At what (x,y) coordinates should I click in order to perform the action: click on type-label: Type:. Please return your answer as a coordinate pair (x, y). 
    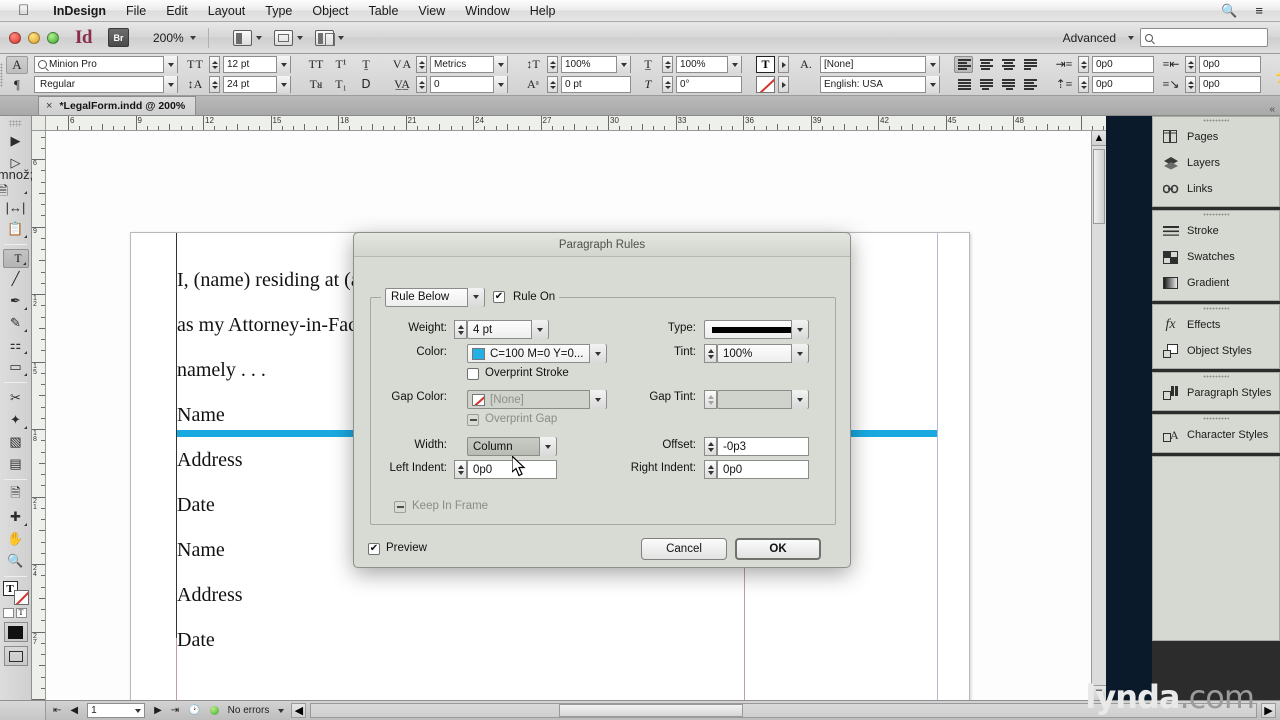
    Looking at the image, I should click on (681, 328).